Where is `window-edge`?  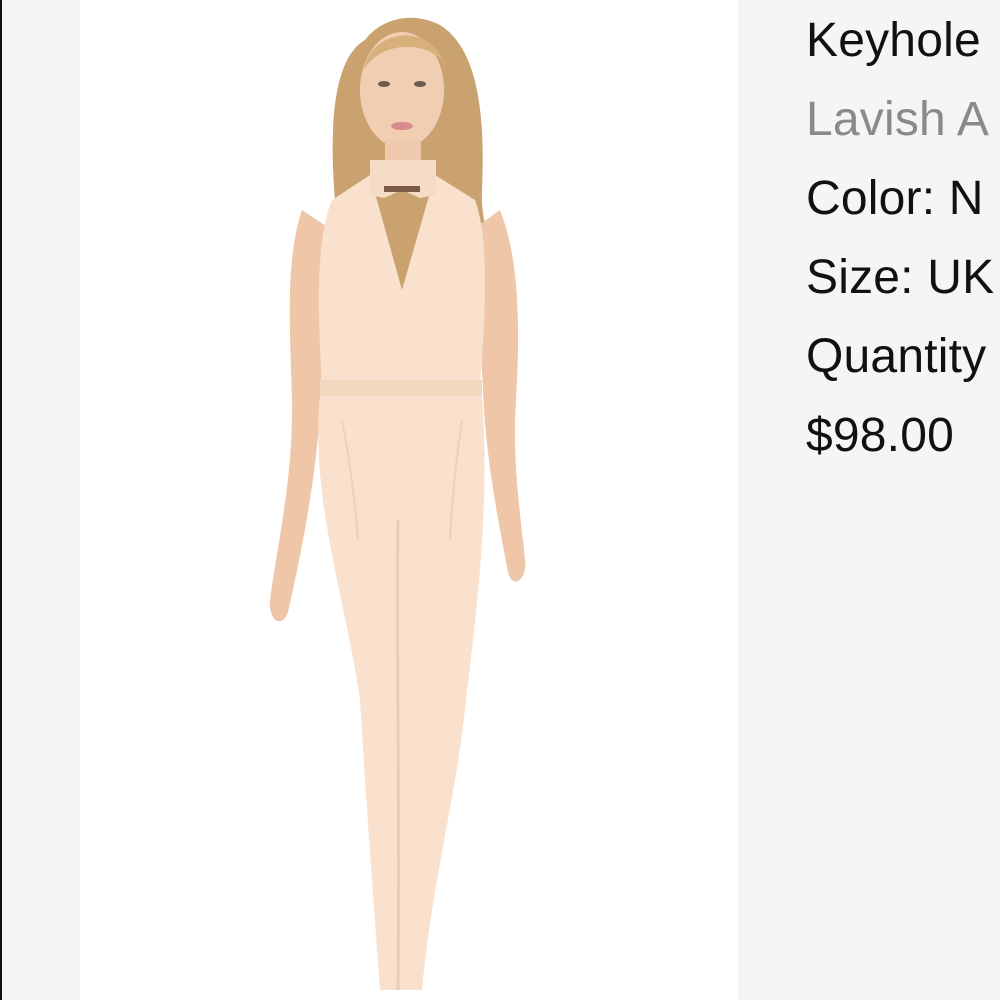 window-edge is located at coordinates (1, 500).